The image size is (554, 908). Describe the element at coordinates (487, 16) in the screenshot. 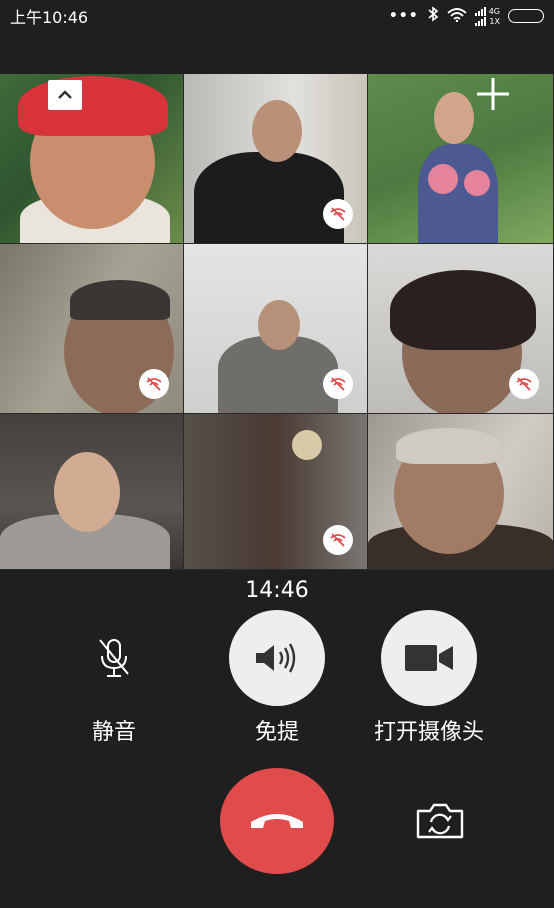

I see `signal-icon: 4G 1X` at that location.